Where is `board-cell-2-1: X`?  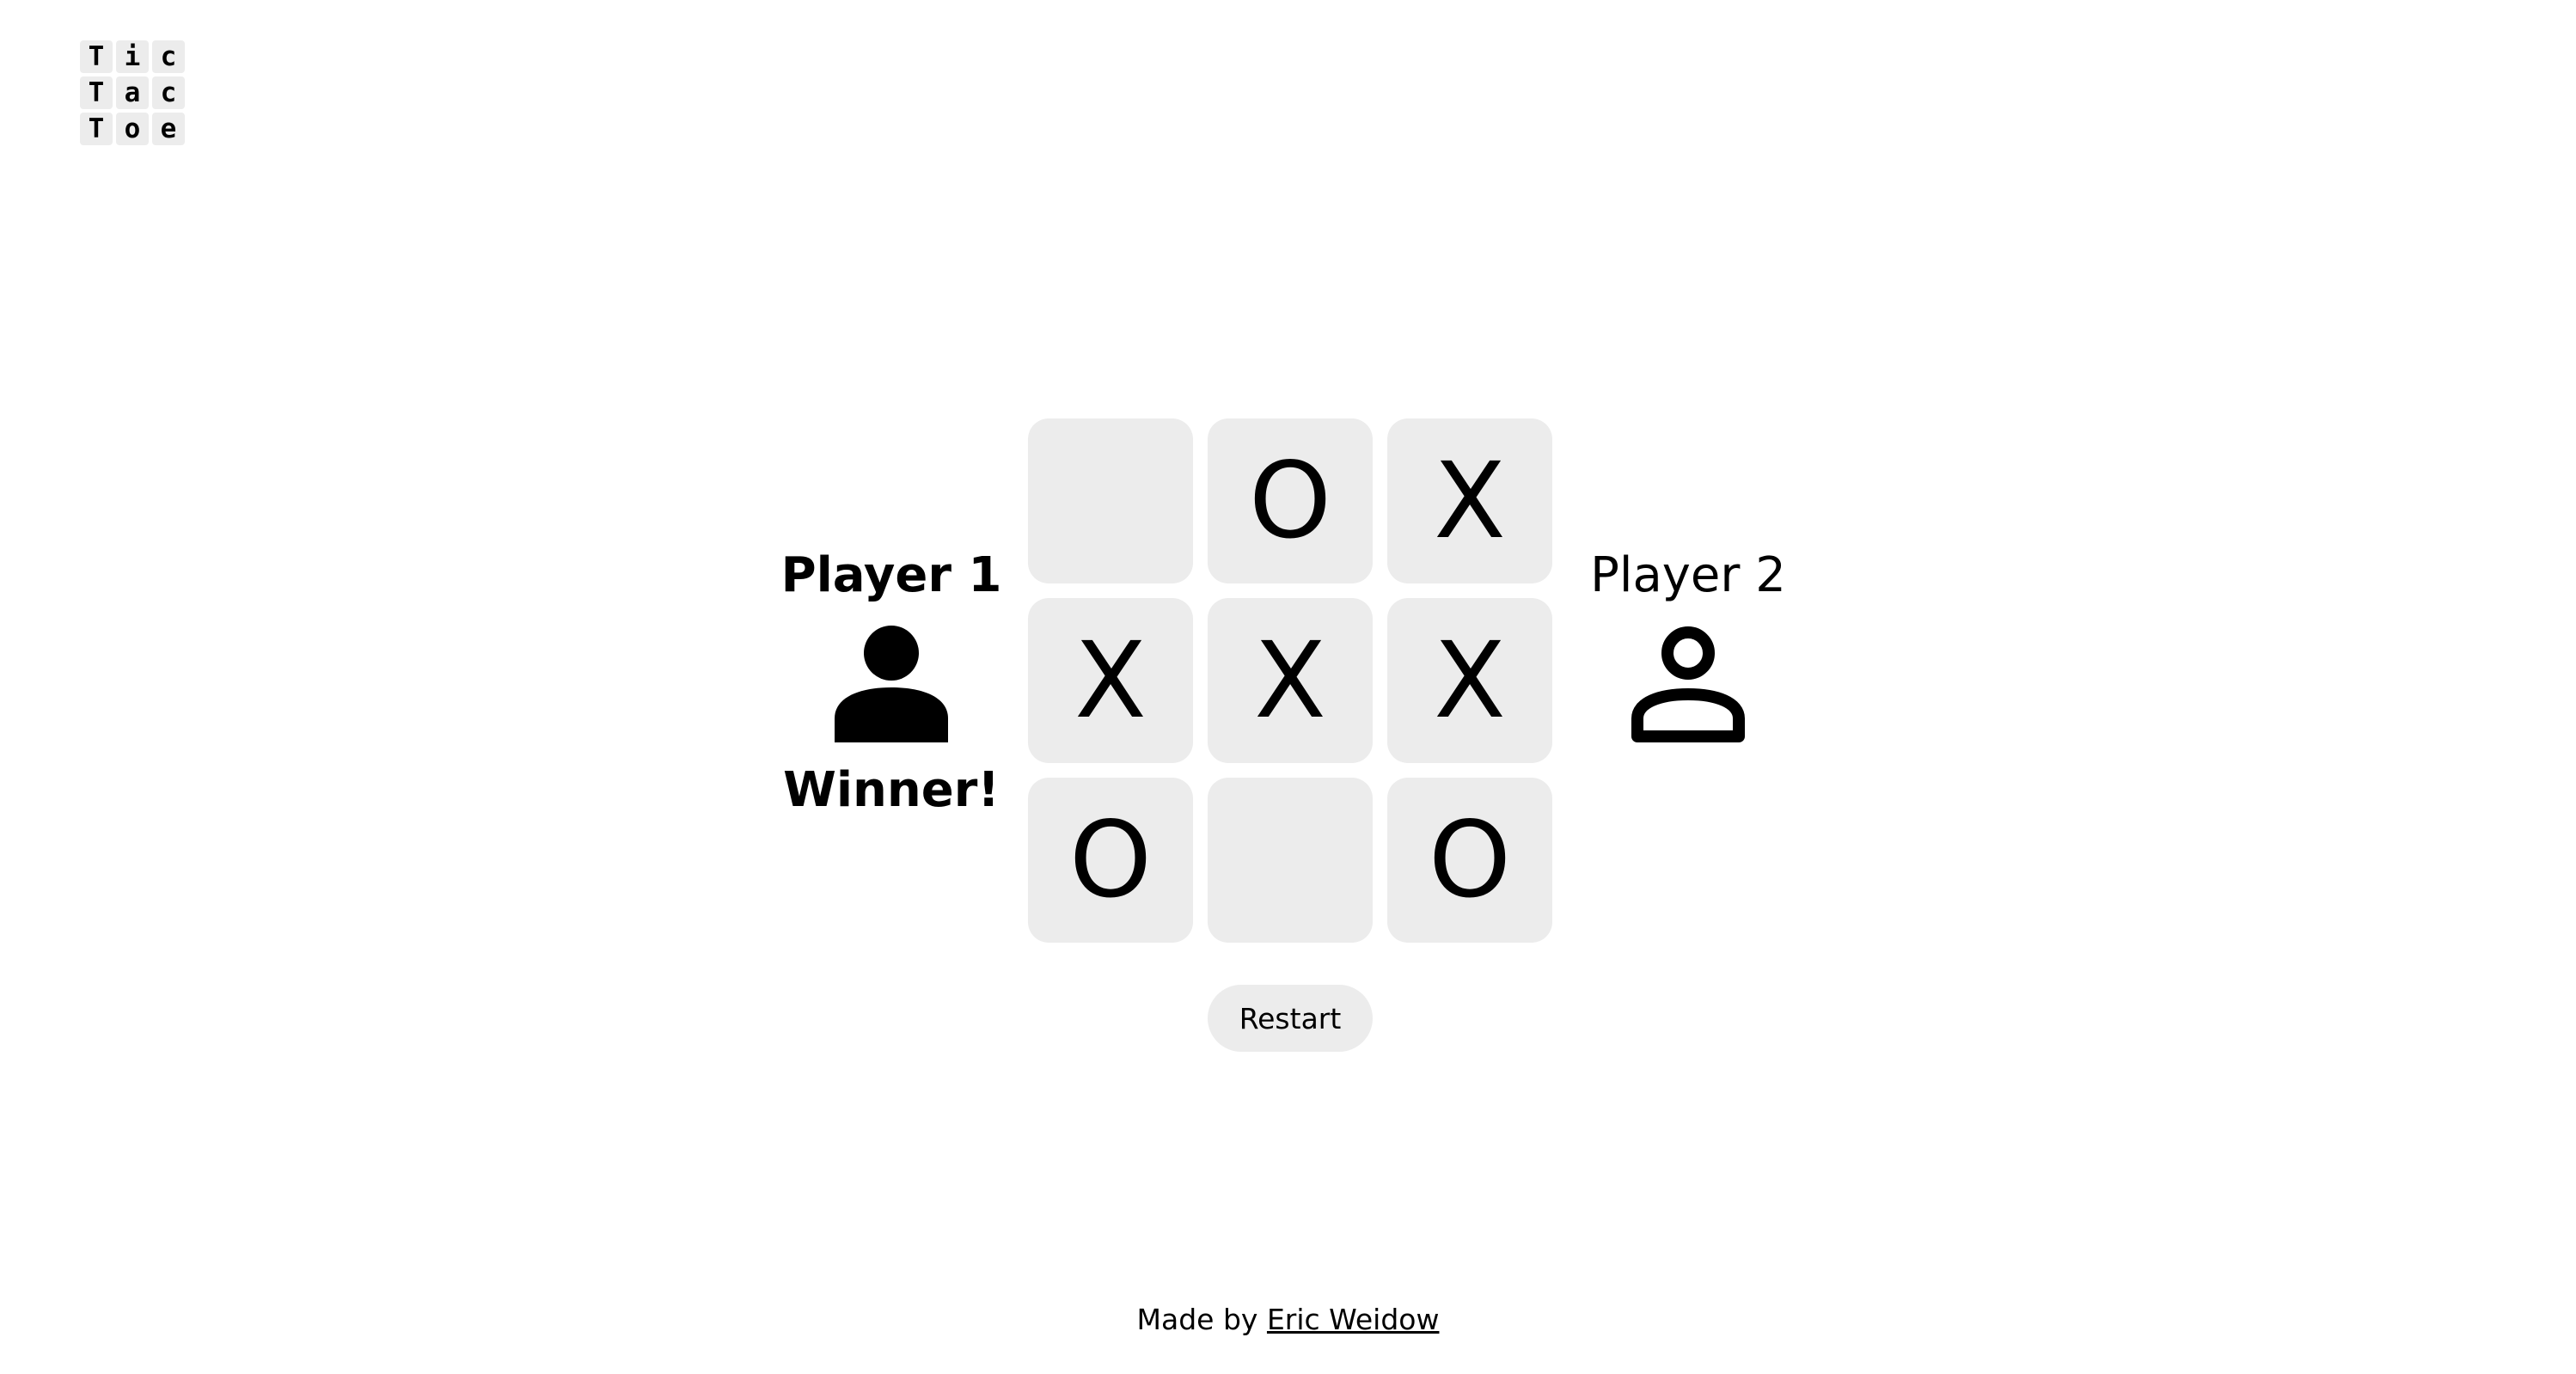
board-cell-2-1: X is located at coordinates (1110, 680).